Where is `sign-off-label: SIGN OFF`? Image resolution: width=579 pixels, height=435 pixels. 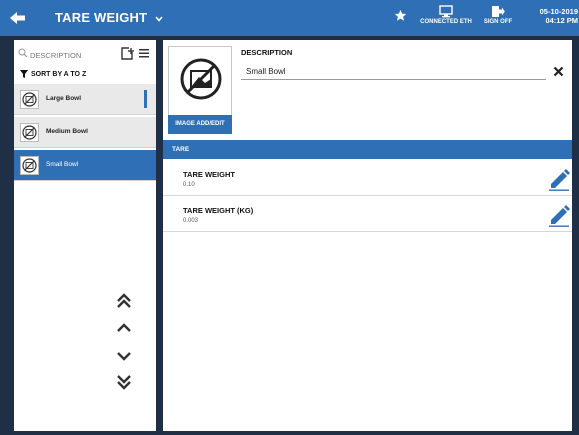
sign-off-label: SIGN OFF is located at coordinates (498, 22).